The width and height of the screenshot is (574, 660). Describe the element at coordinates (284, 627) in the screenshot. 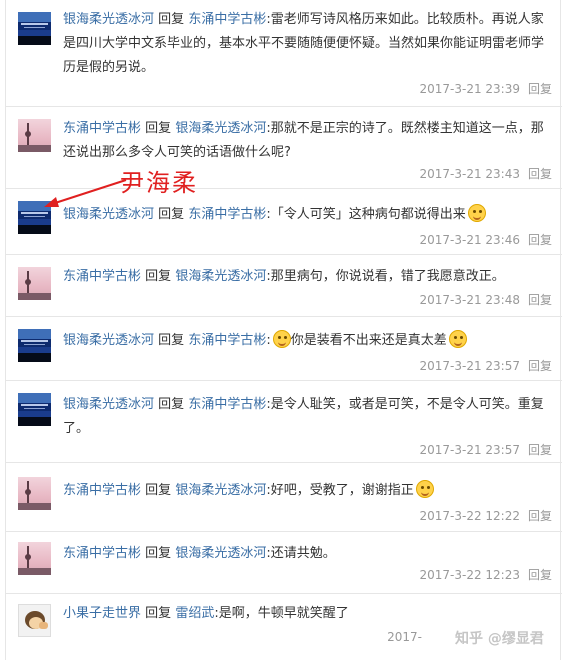

I see `comment-item: 小果子走世界 回复 雷绍武:是啊，牛顿早就笑醒了 2017-` at that location.